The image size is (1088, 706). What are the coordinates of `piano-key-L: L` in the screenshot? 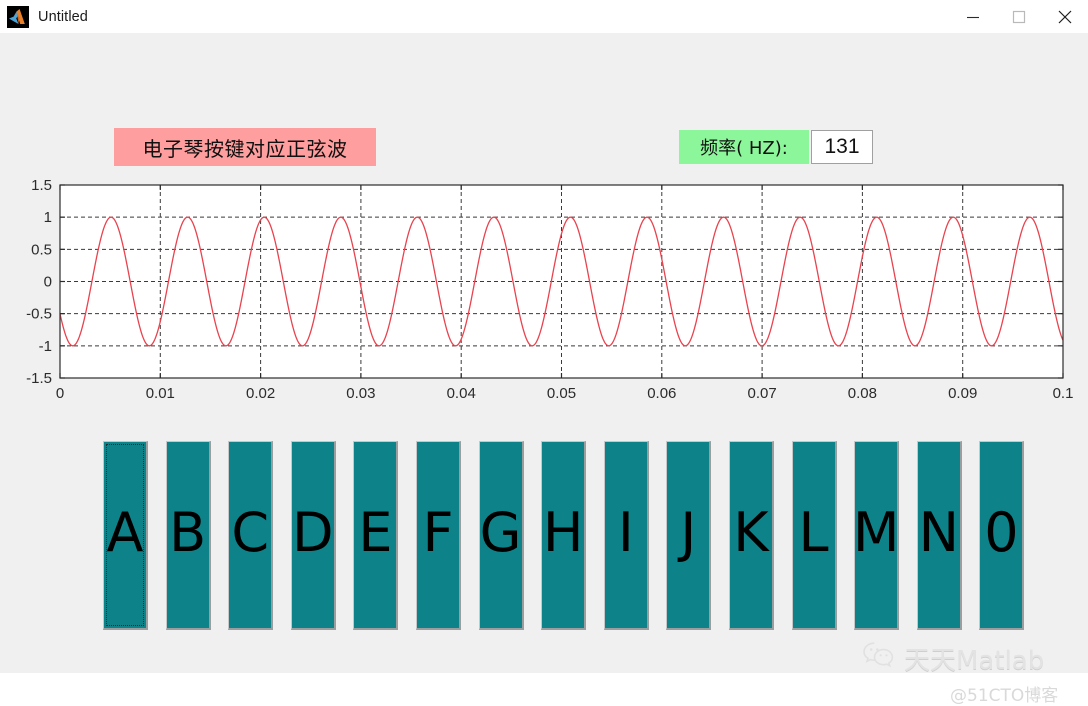 It's located at (814, 535).